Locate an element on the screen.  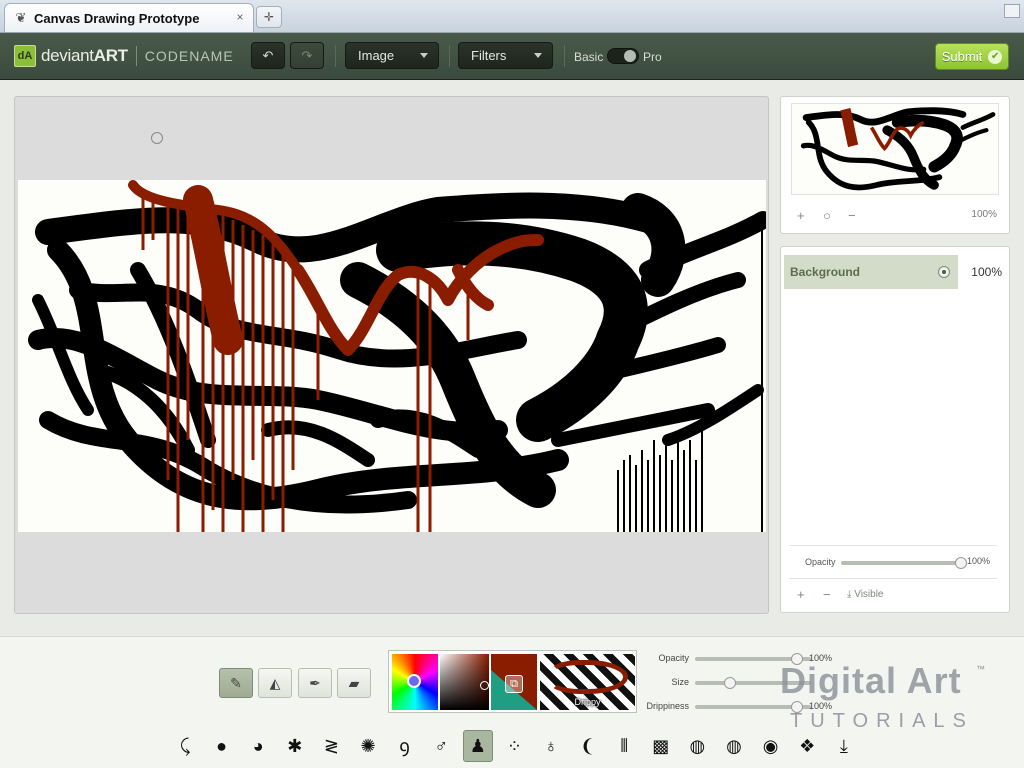
zoom-reset-button: ○ is located at coordinates (827, 215).